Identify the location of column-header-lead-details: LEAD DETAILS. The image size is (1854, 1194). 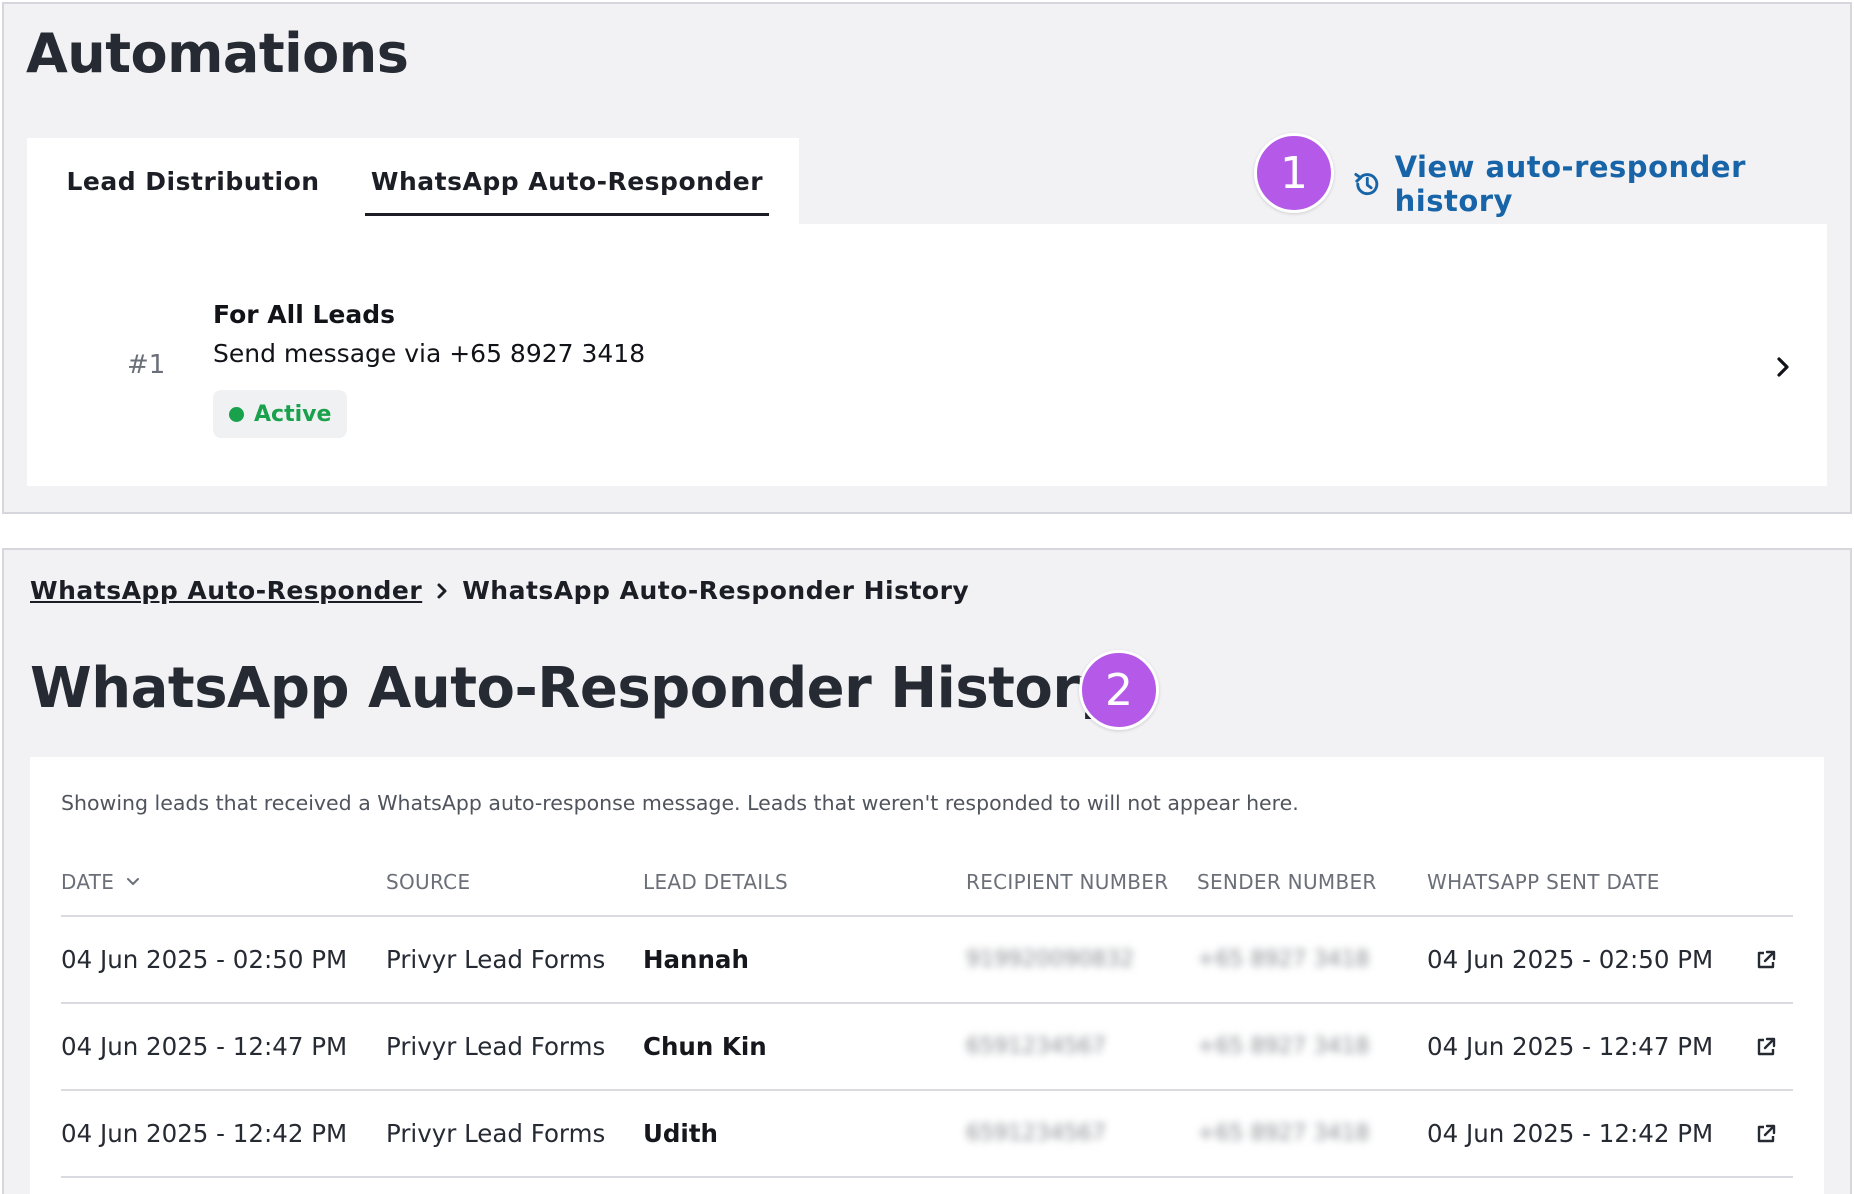
(715, 882).